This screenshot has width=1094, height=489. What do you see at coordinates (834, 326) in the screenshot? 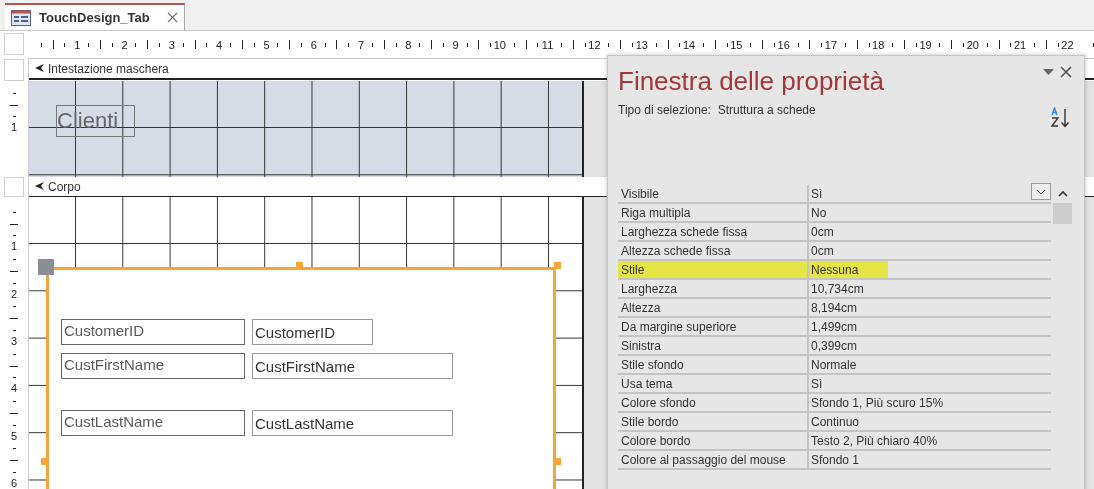
I see `property-value: 1,499cm` at bounding box center [834, 326].